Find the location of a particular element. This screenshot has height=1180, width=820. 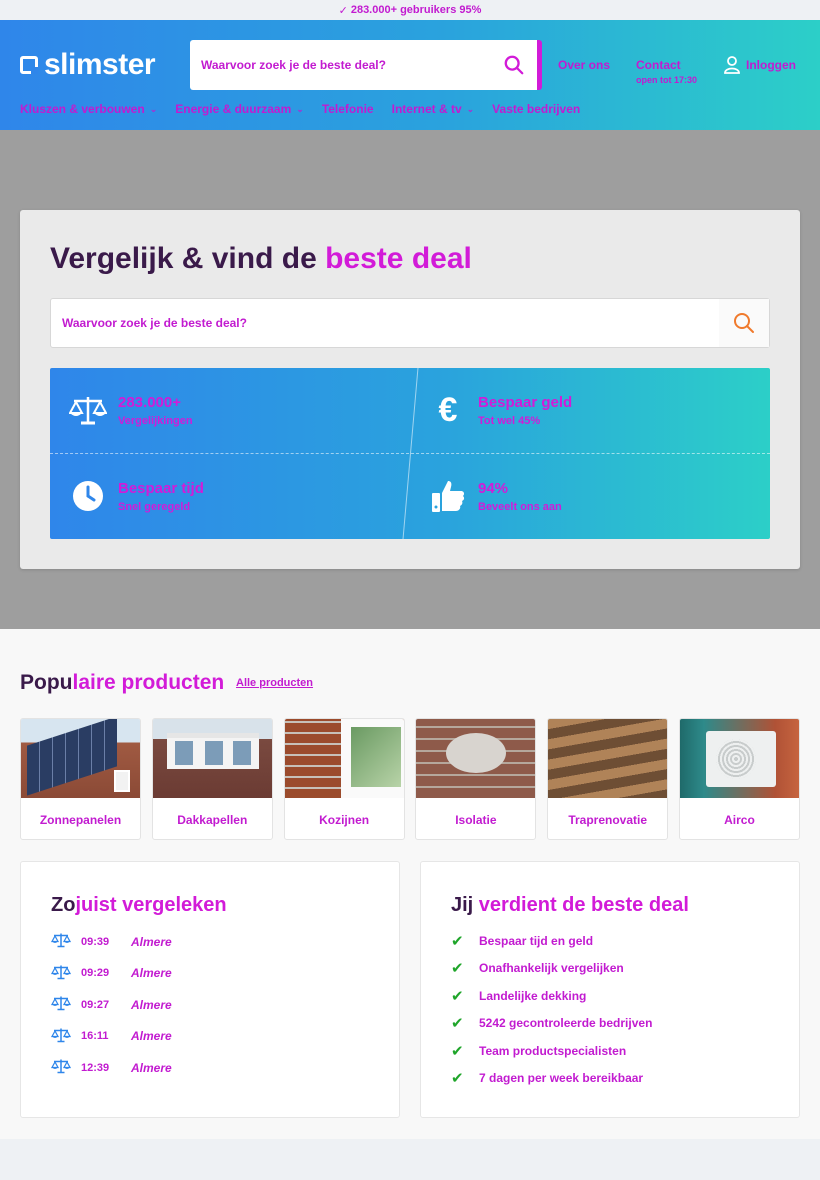

recent-time: 12:39 is located at coordinates (95, 1067).